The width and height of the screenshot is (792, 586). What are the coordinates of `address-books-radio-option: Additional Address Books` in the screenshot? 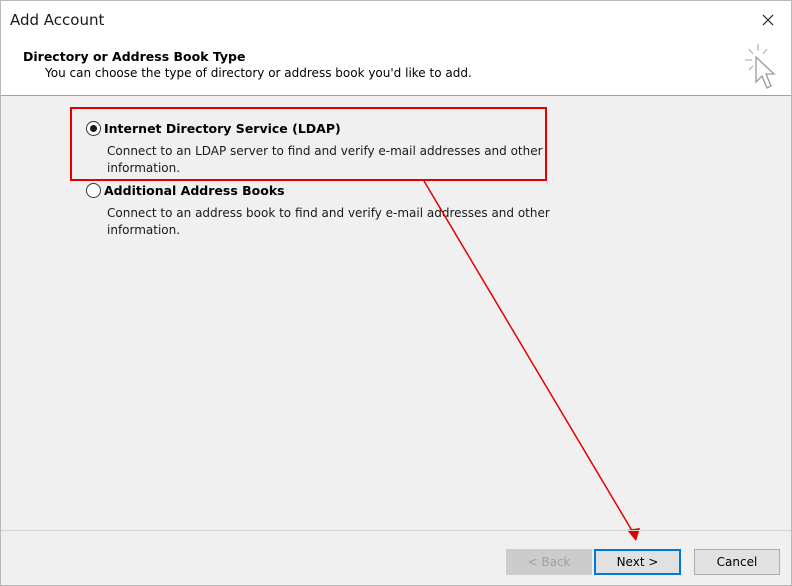 It's located at (185, 190).